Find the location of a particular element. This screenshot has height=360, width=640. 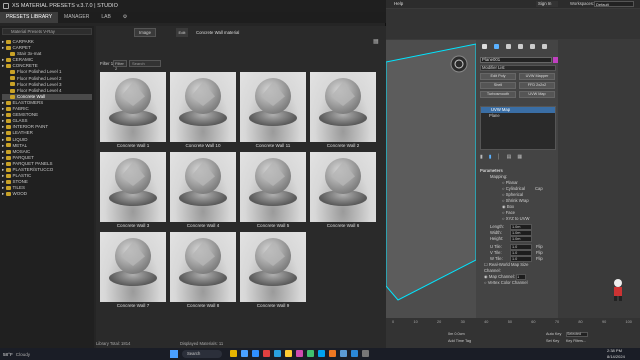

stack-item-plane: Plane is located at coordinates (518, 116).